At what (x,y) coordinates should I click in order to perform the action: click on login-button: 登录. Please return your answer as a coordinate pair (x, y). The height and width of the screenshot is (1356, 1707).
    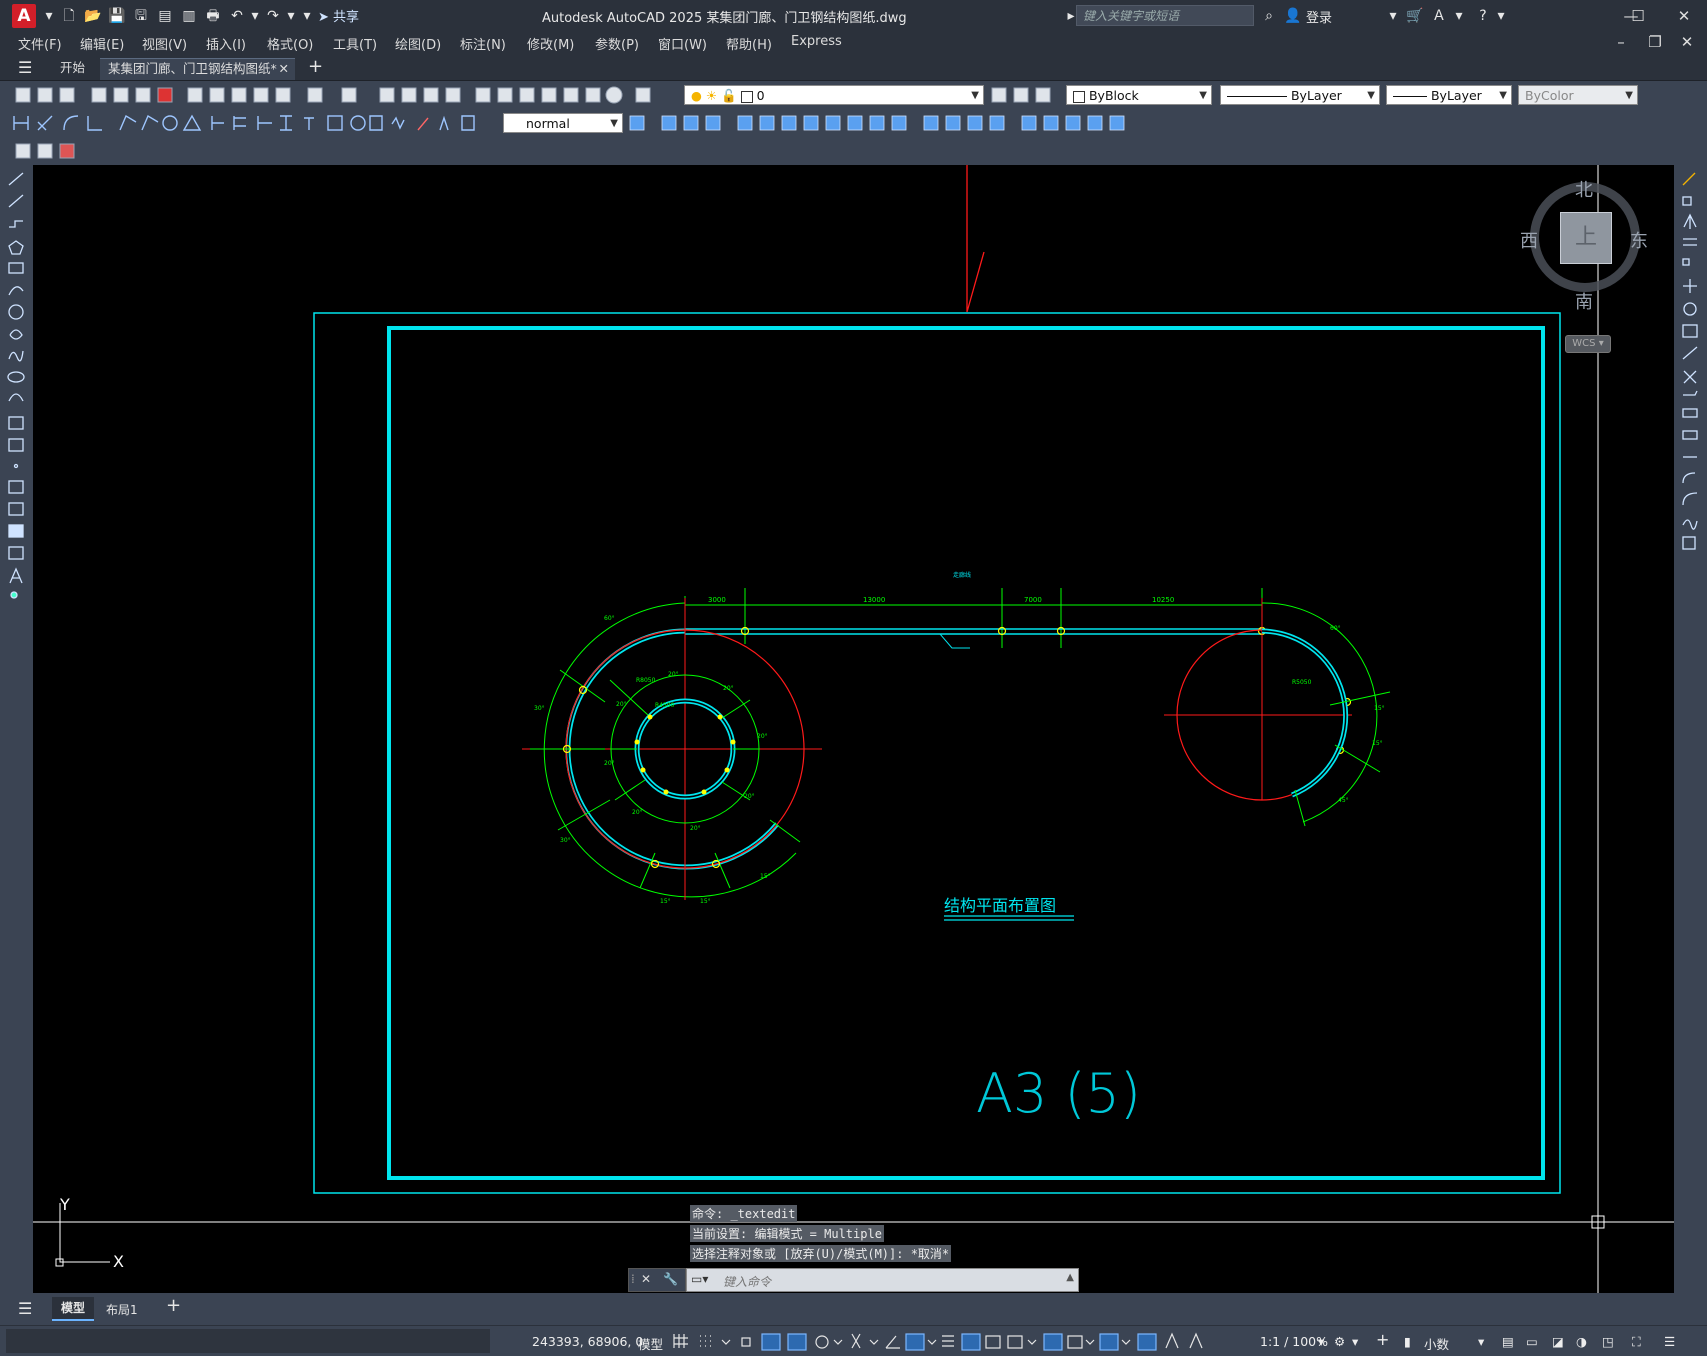
    Looking at the image, I should click on (1319, 16).